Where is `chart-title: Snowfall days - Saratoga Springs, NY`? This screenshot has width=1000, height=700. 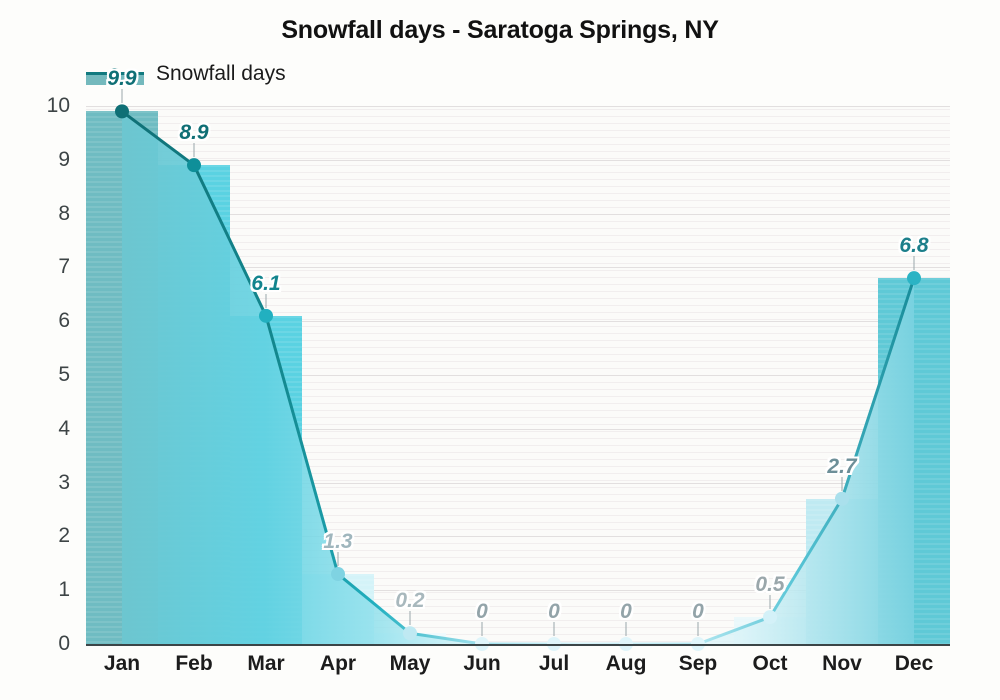 chart-title: Snowfall days - Saratoga Springs, NY is located at coordinates (500, 30).